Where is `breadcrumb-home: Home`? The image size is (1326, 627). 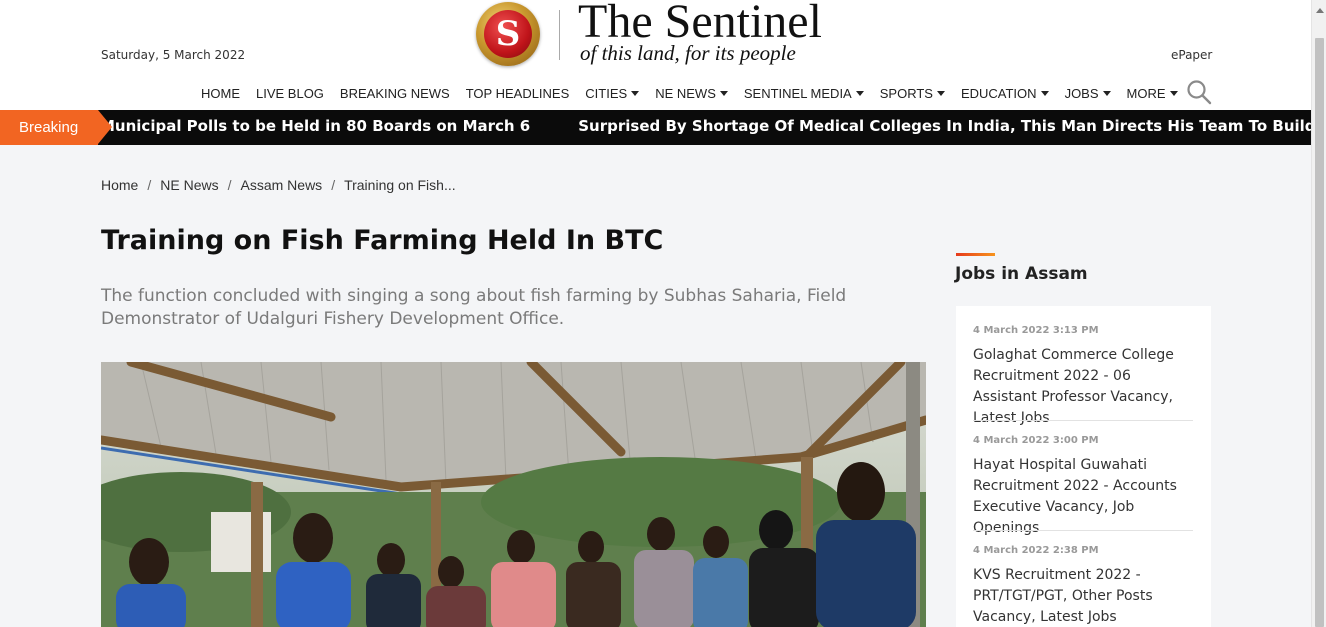 breadcrumb-home: Home is located at coordinates (119, 185).